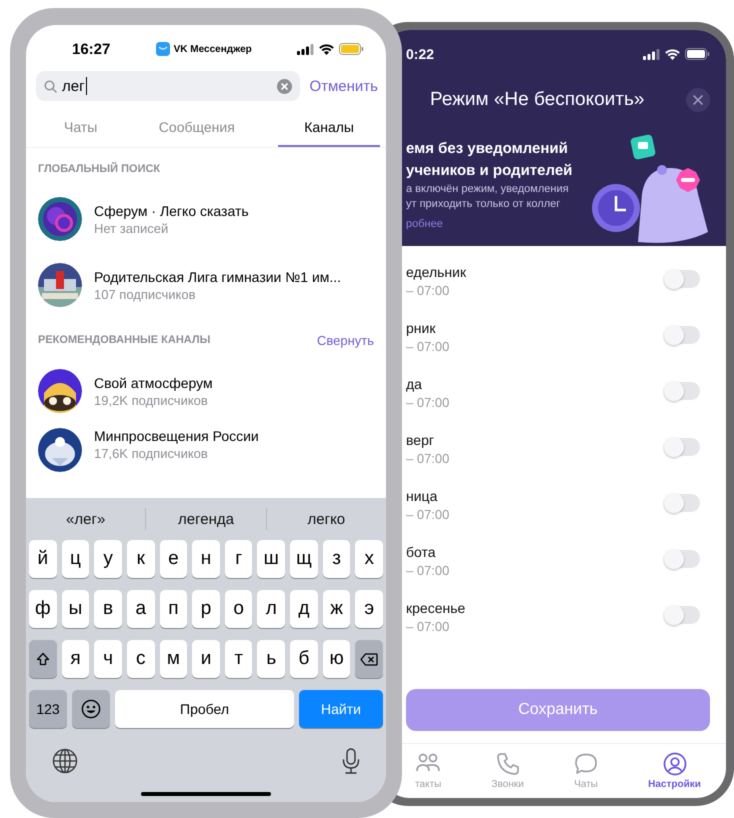 The image size is (734, 818). I want to click on day-label: ница, so click(422, 496).